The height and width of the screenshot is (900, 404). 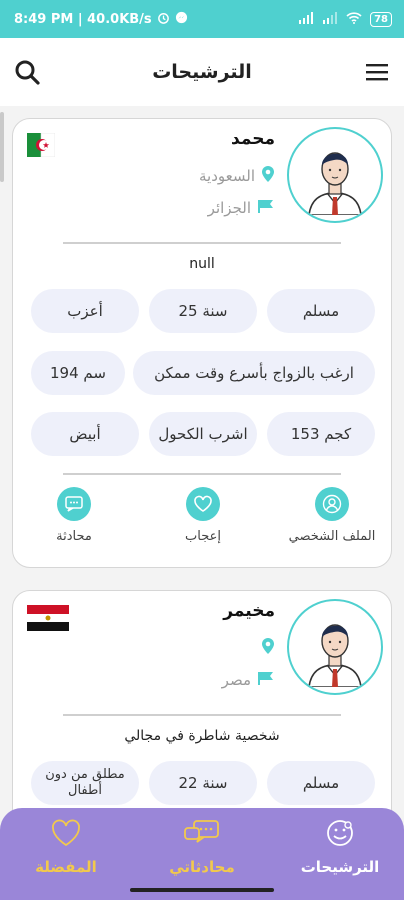 What do you see at coordinates (340, 835) in the screenshot?
I see `smiley-icon` at bounding box center [340, 835].